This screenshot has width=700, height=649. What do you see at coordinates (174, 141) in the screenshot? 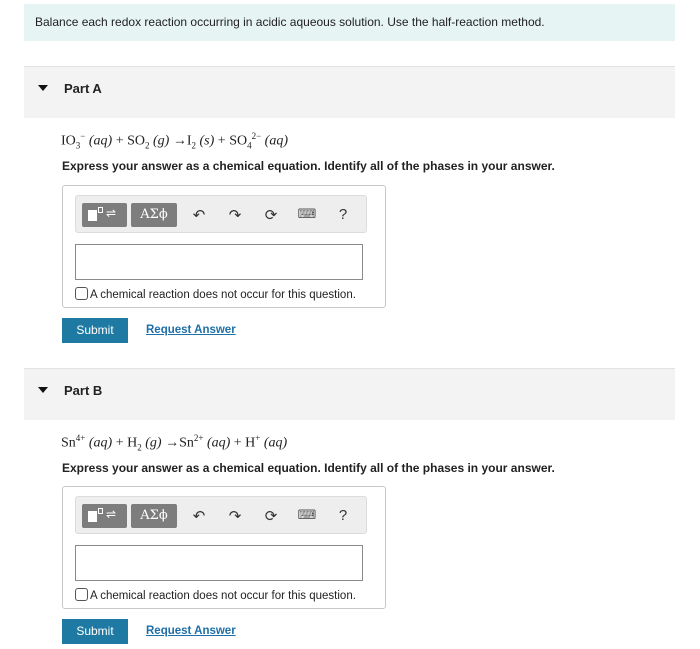
I see `part-a-equation: IO3− (aq) + SO2 (g) →I2 (s) + SO42− (aq)` at bounding box center [174, 141].